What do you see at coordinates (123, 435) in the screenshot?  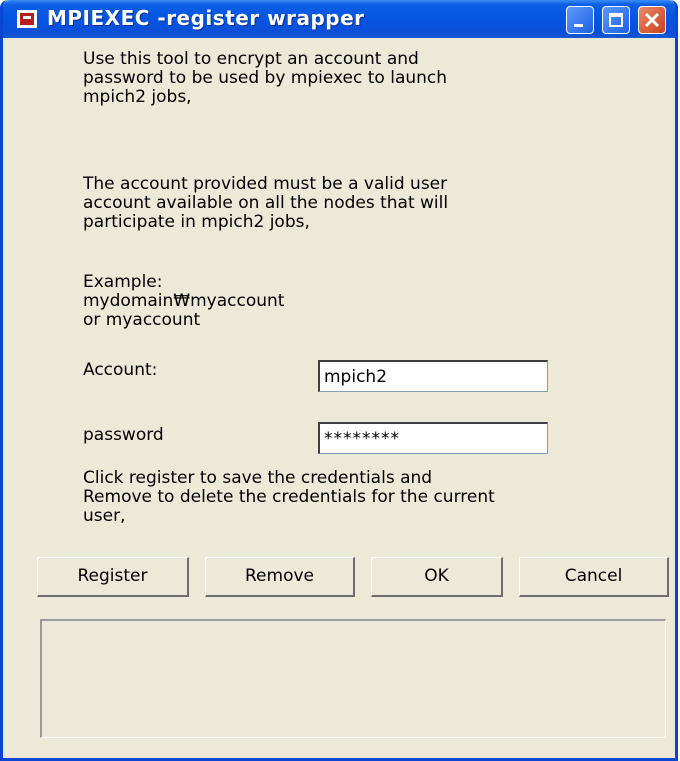 I see `password-label: password` at bounding box center [123, 435].